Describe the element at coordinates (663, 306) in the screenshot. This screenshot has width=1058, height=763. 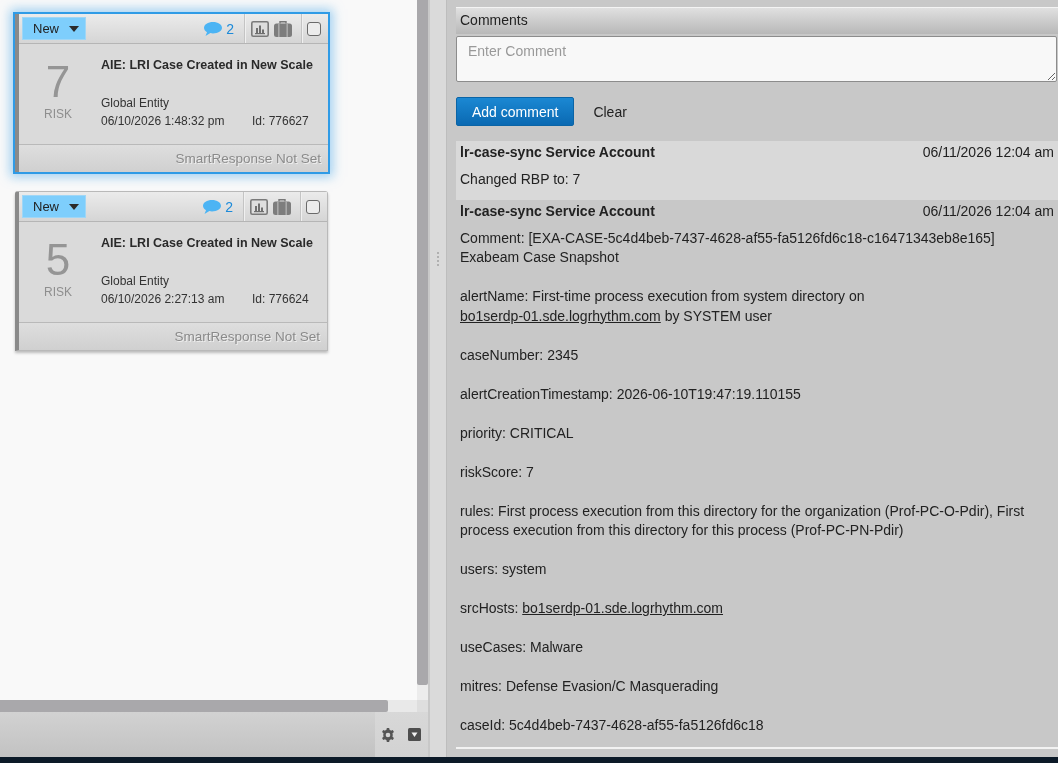
I see `comment-text: alertName: First-time process execution from system directory on bo1serdp-01.sde.logrhythm.com by SYSTEM user` at that location.